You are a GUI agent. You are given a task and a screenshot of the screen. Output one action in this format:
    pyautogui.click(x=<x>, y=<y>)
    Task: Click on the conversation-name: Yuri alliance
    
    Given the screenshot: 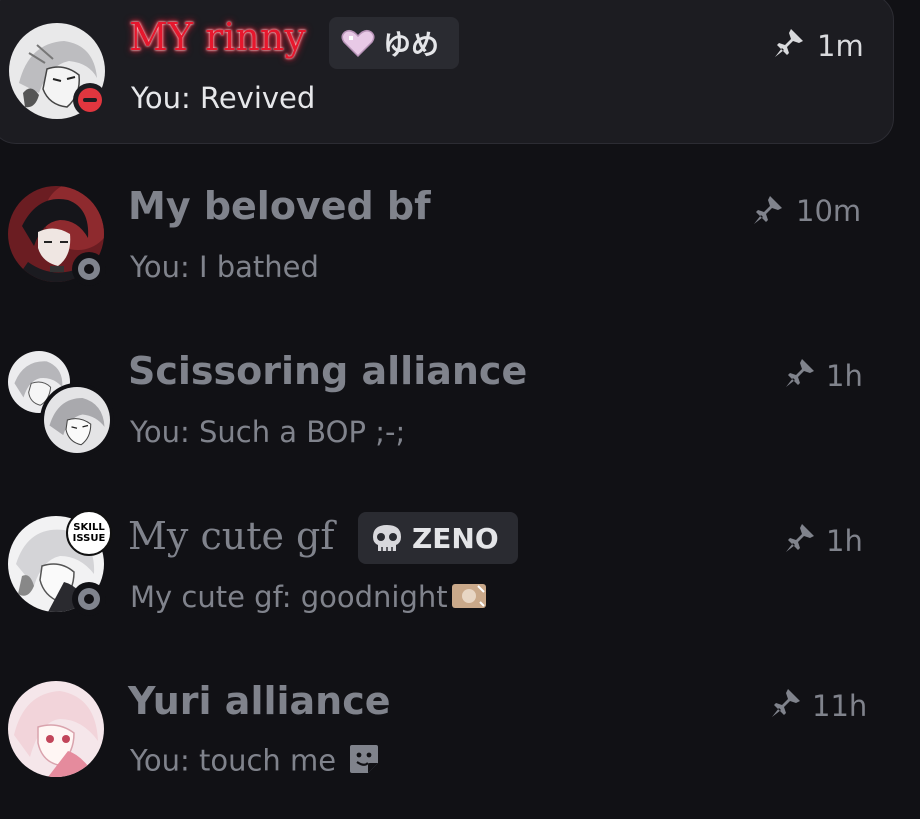 What is the action you would take?
    pyautogui.click(x=259, y=701)
    